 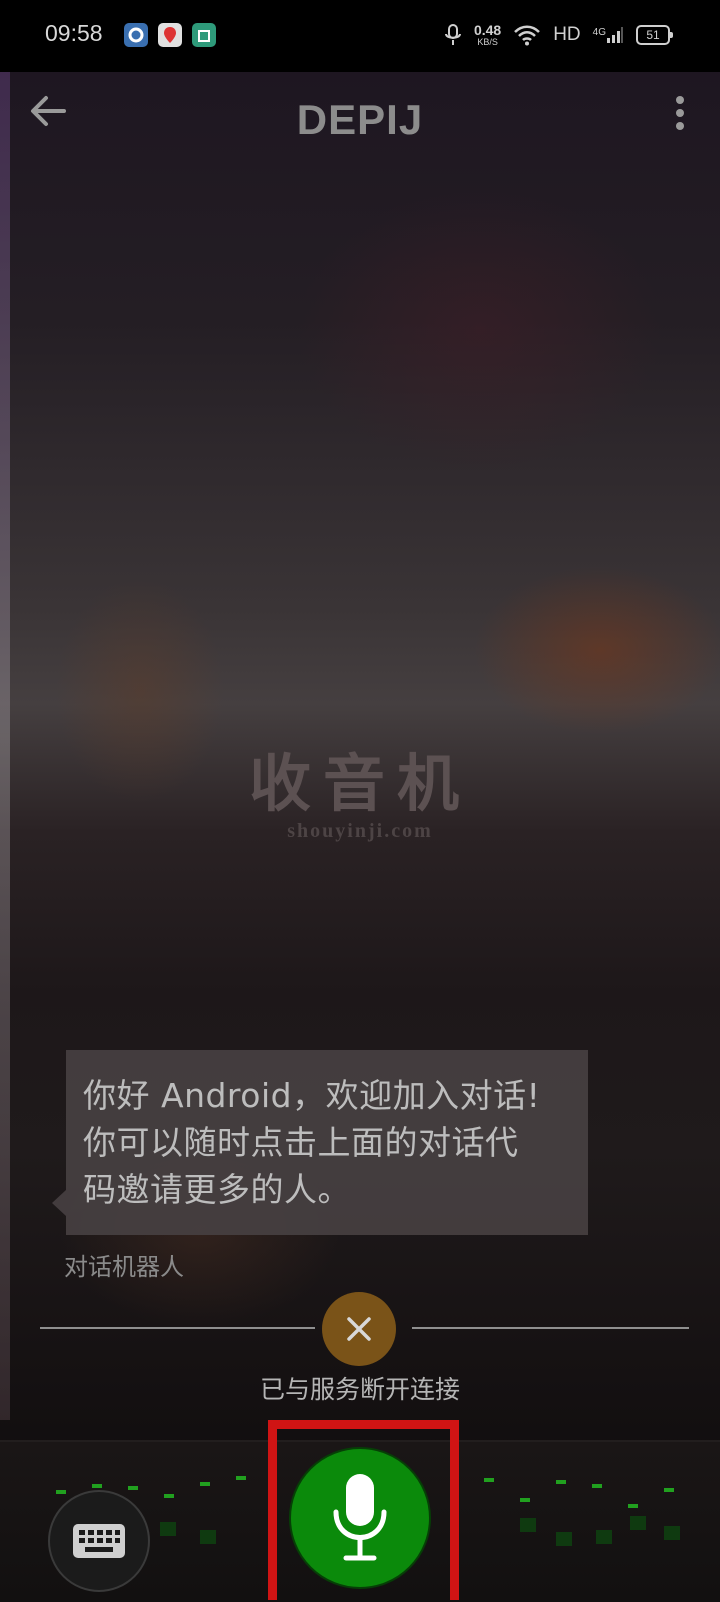 What do you see at coordinates (360, 119) in the screenshot?
I see `page-title: DEPIJ` at bounding box center [360, 119].